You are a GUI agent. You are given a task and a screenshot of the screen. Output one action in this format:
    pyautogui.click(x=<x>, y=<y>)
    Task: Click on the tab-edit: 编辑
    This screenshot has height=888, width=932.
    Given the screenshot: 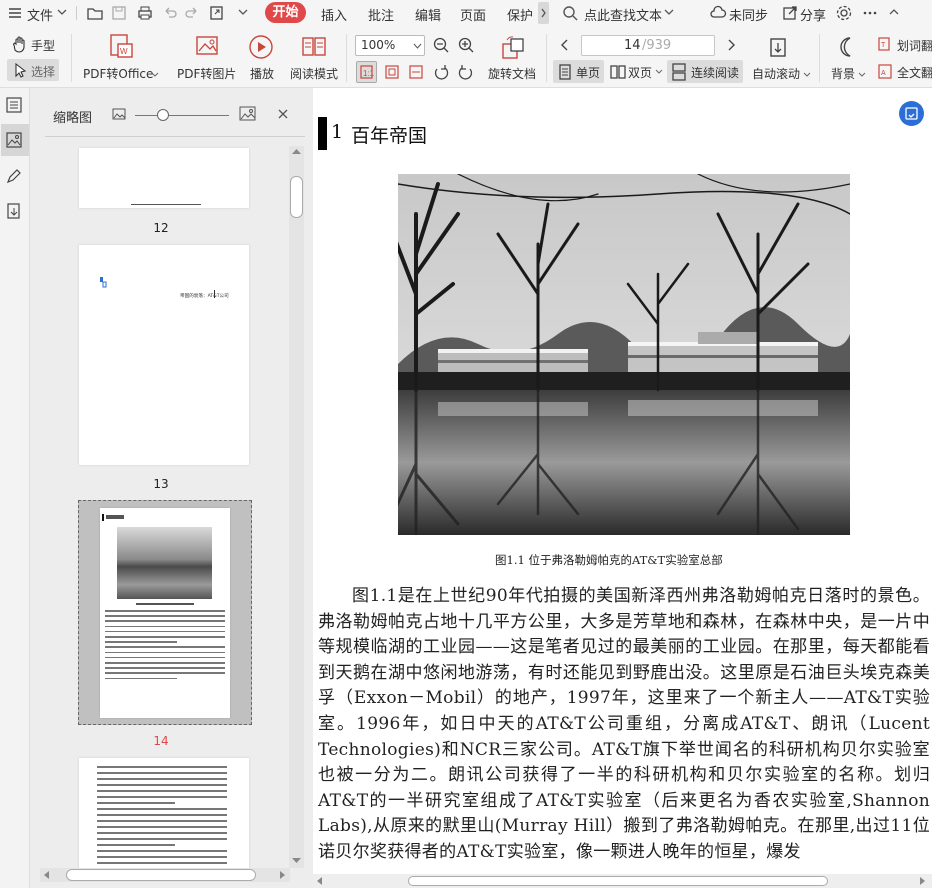 What is the action you would take?
    pyautogui.click(x=428, y=14)
    